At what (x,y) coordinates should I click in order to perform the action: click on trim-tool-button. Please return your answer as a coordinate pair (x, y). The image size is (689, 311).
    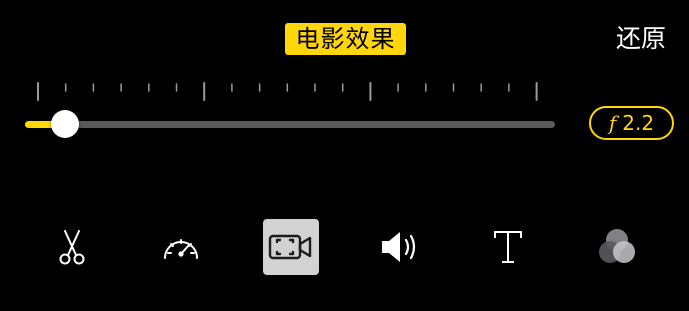
    Looking at the image, I should click on (72, 247).